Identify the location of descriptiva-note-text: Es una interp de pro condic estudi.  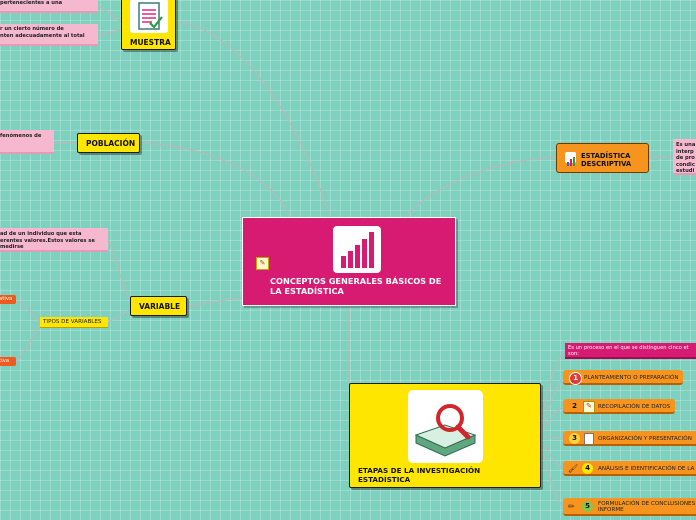
(686, 158).